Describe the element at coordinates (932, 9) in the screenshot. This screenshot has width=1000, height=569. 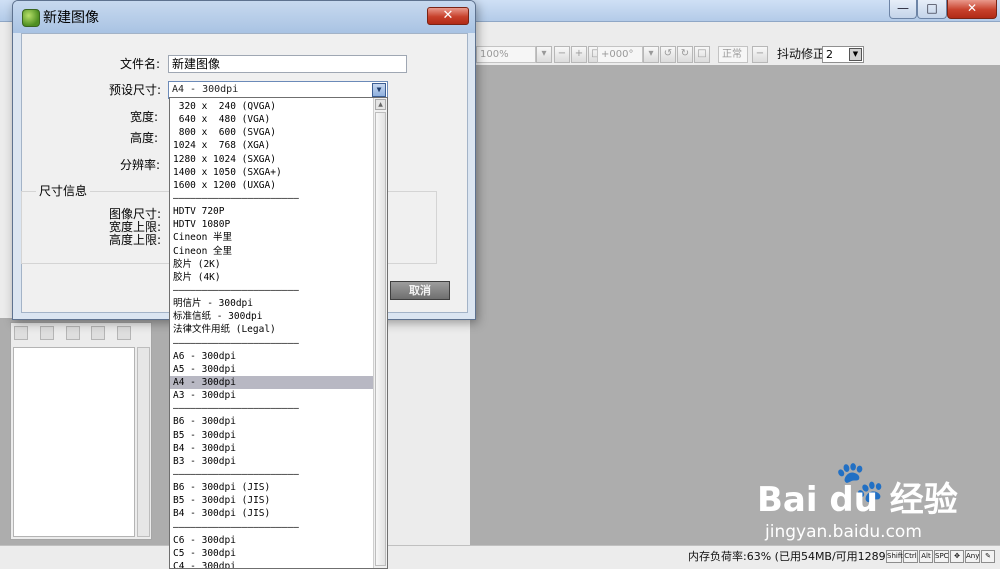
I see `maximize-button: □` at that location.